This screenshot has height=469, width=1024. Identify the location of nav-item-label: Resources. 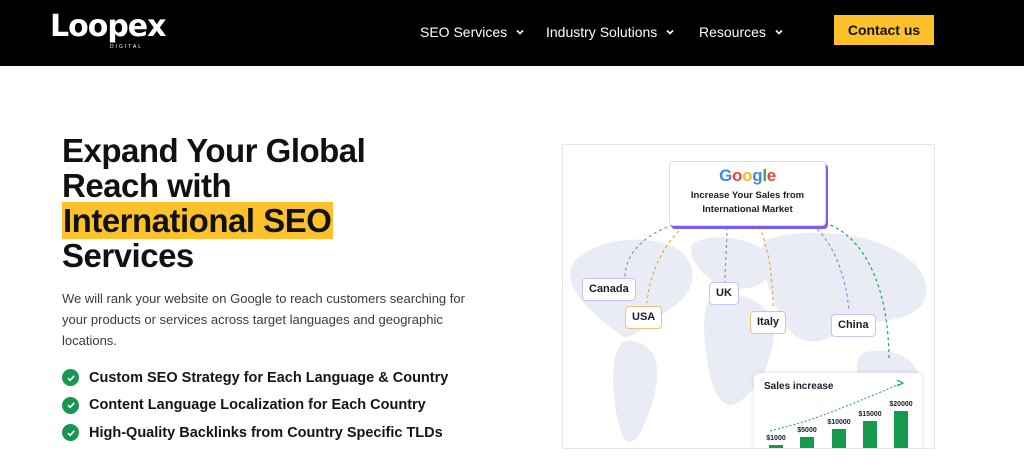
(732, 32).